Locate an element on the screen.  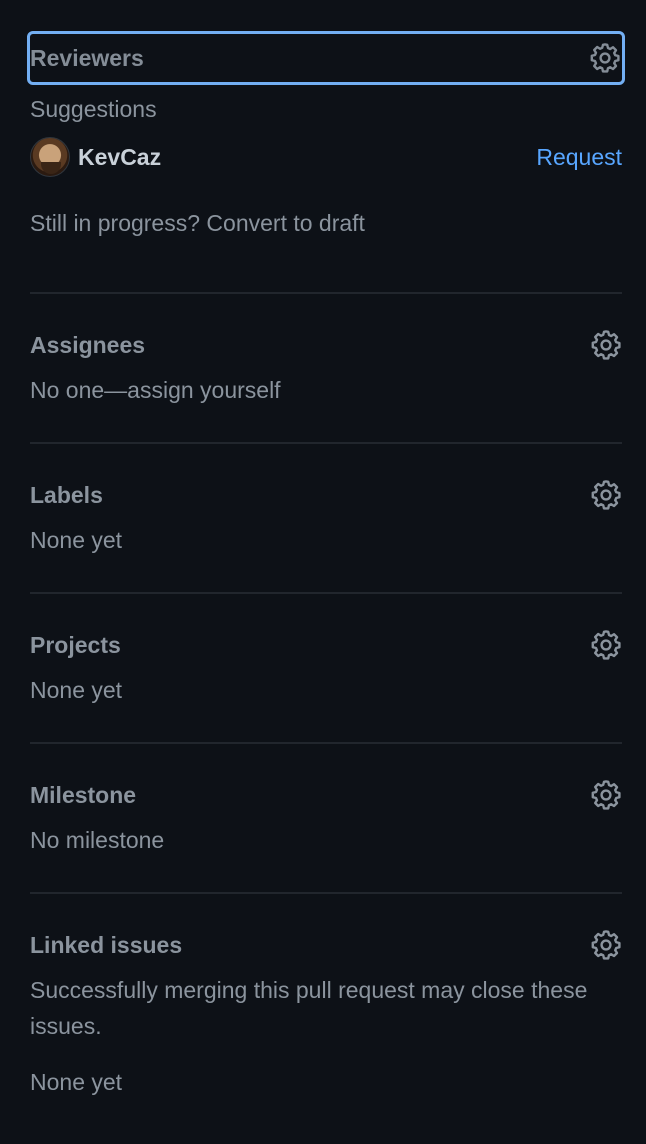
assignees-section: Assignees No one—assign yourself is located at coordinates (326, 351).